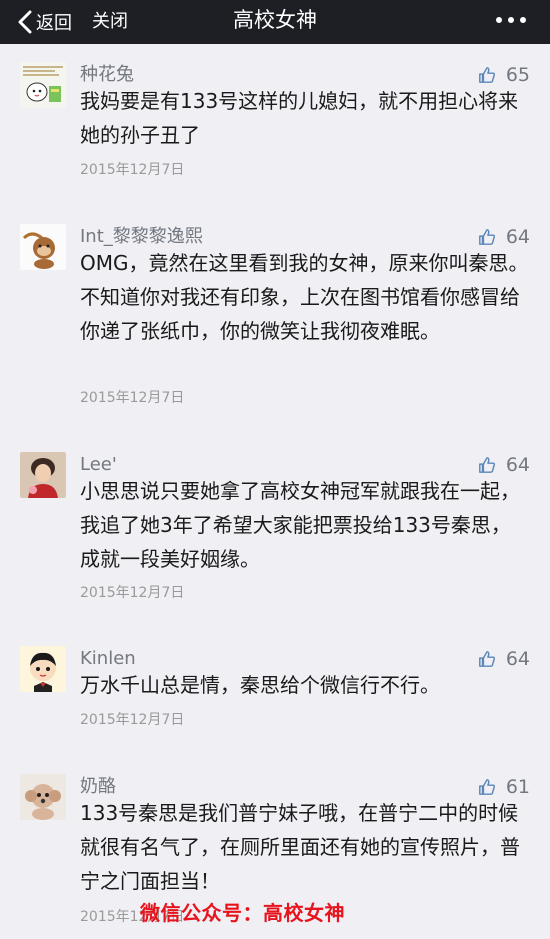 This screenshot has width=550, height=939. Describe the element at coordinates (242, 913) in the screenshot. I see `watermark-text: 微信公众号：高校女神` at that location.